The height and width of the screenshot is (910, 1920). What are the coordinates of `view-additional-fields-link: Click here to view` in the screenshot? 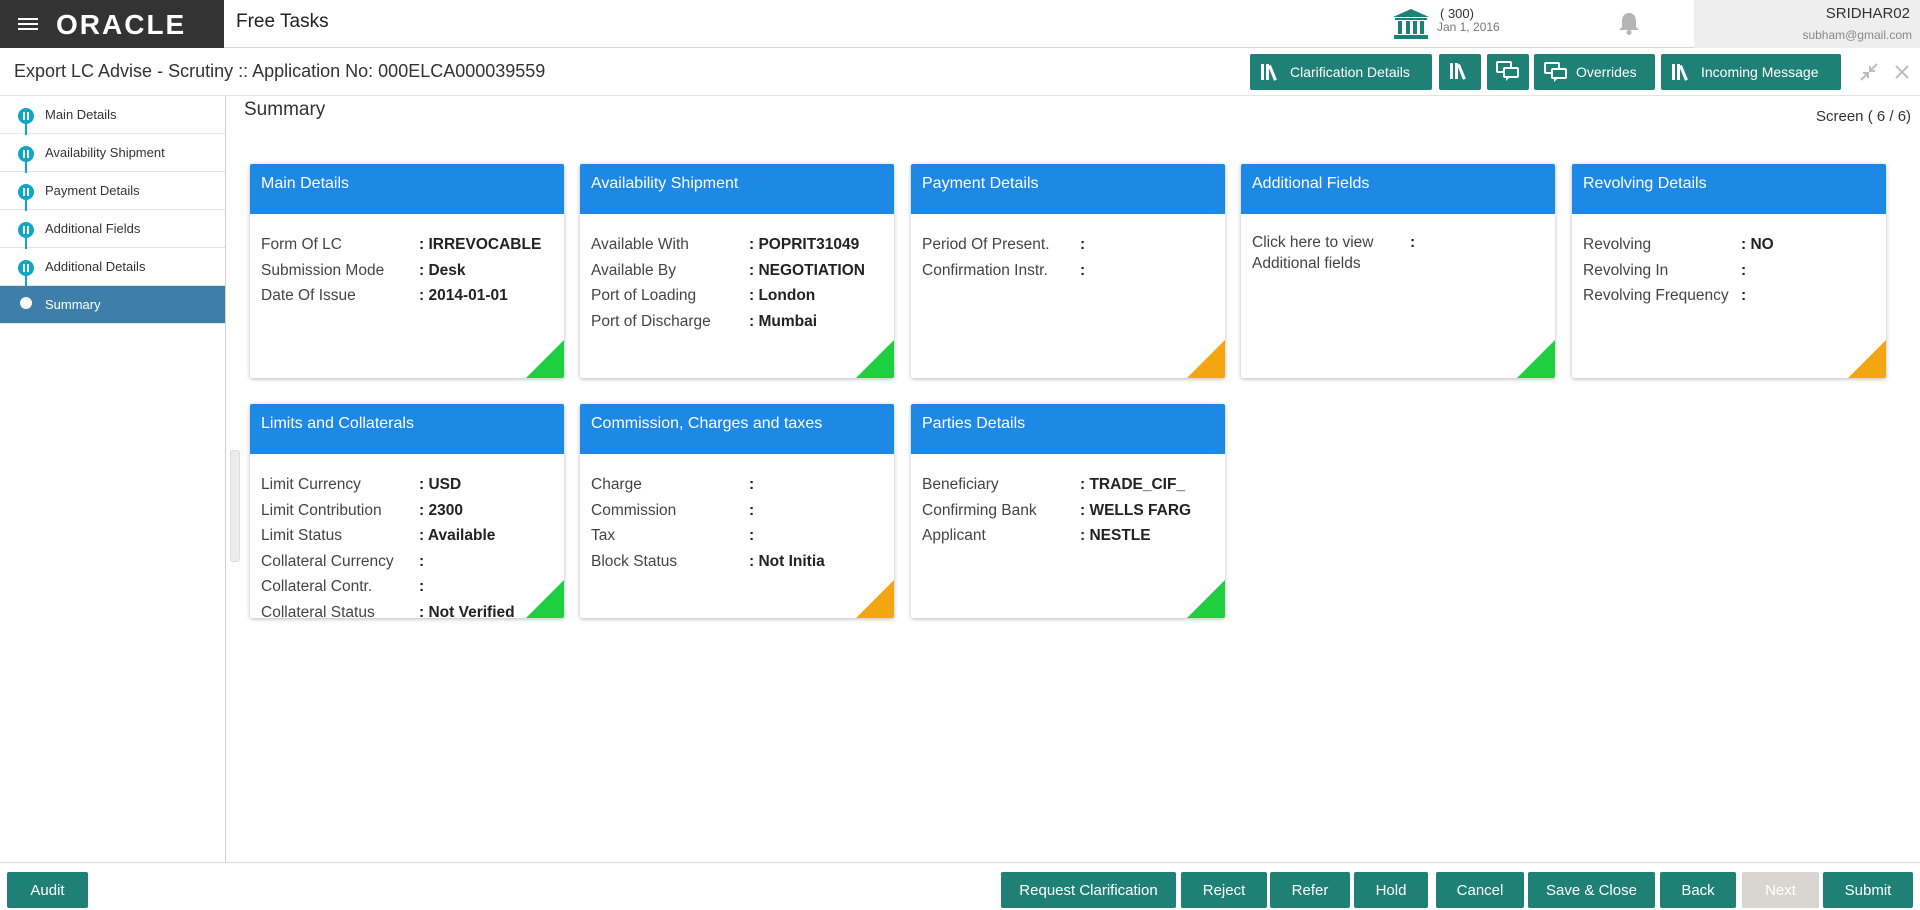 It's located at (1312, 242).